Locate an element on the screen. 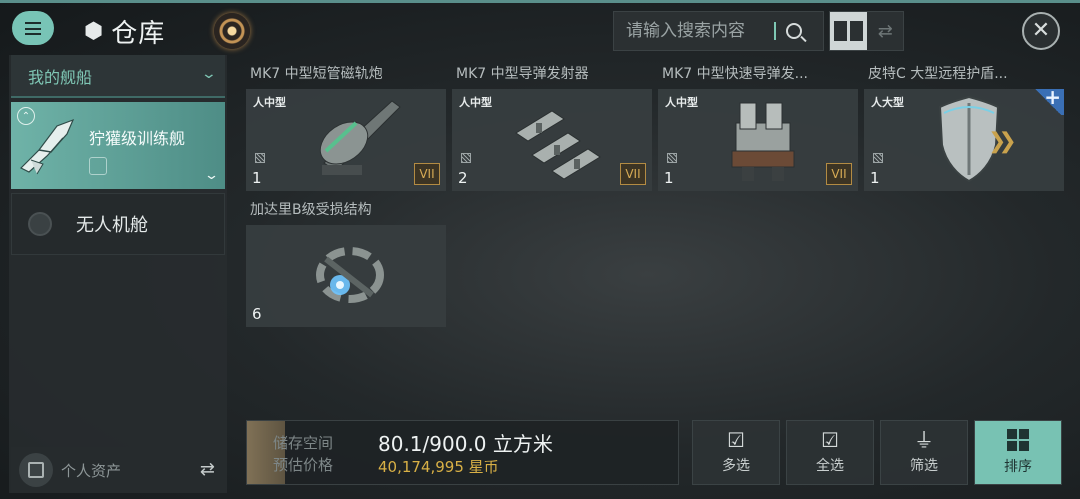  personal-assets-bar: 个人资产 ⇄ is located at coordinates (118, 470).